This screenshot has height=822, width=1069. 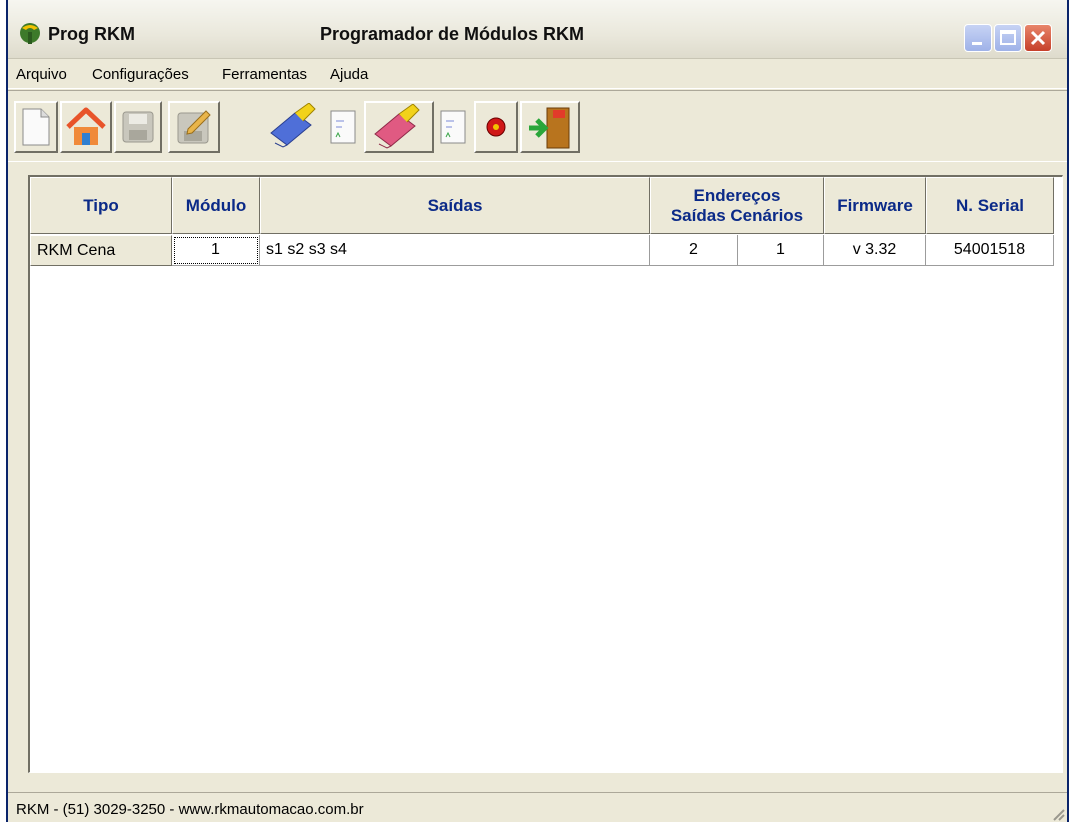 What do you see at coordinates (990, 205) in the screenshot?
I see `header-serial: N. Serial` at bounding box center [990, 205].